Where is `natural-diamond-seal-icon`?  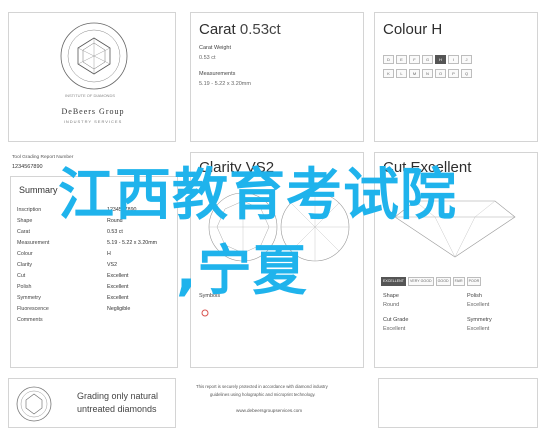
natural-diamond-seal-icon is located at coordinates (34, 404).